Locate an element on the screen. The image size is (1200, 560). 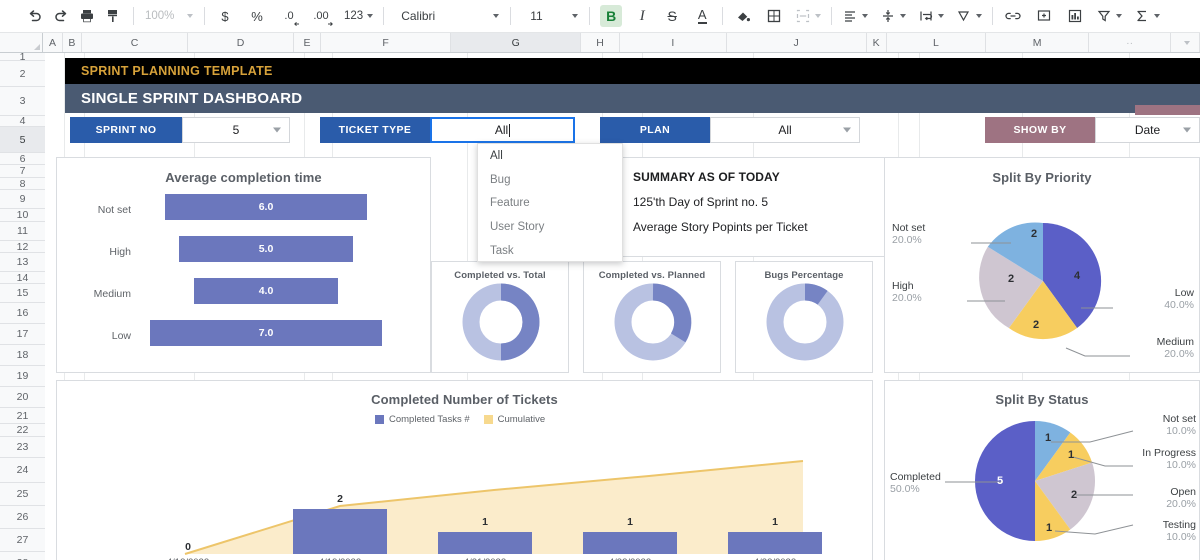
row-header-3: 3 is located at coordinates (22, 101).